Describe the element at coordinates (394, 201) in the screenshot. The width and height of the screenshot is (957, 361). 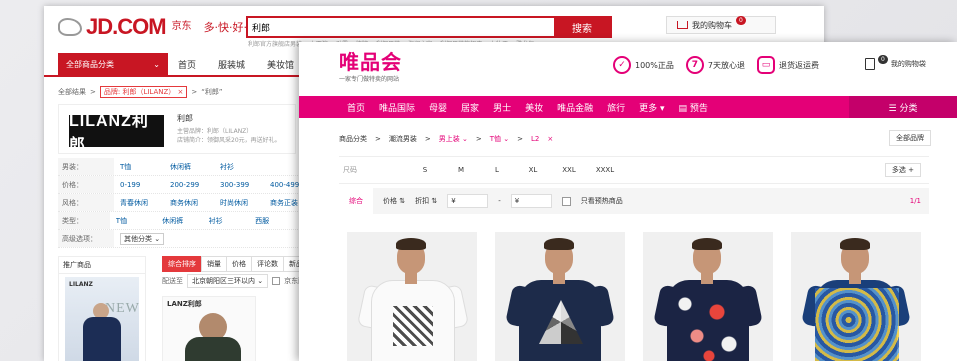
I see `sort-price: 价格 ⇅` at that location.